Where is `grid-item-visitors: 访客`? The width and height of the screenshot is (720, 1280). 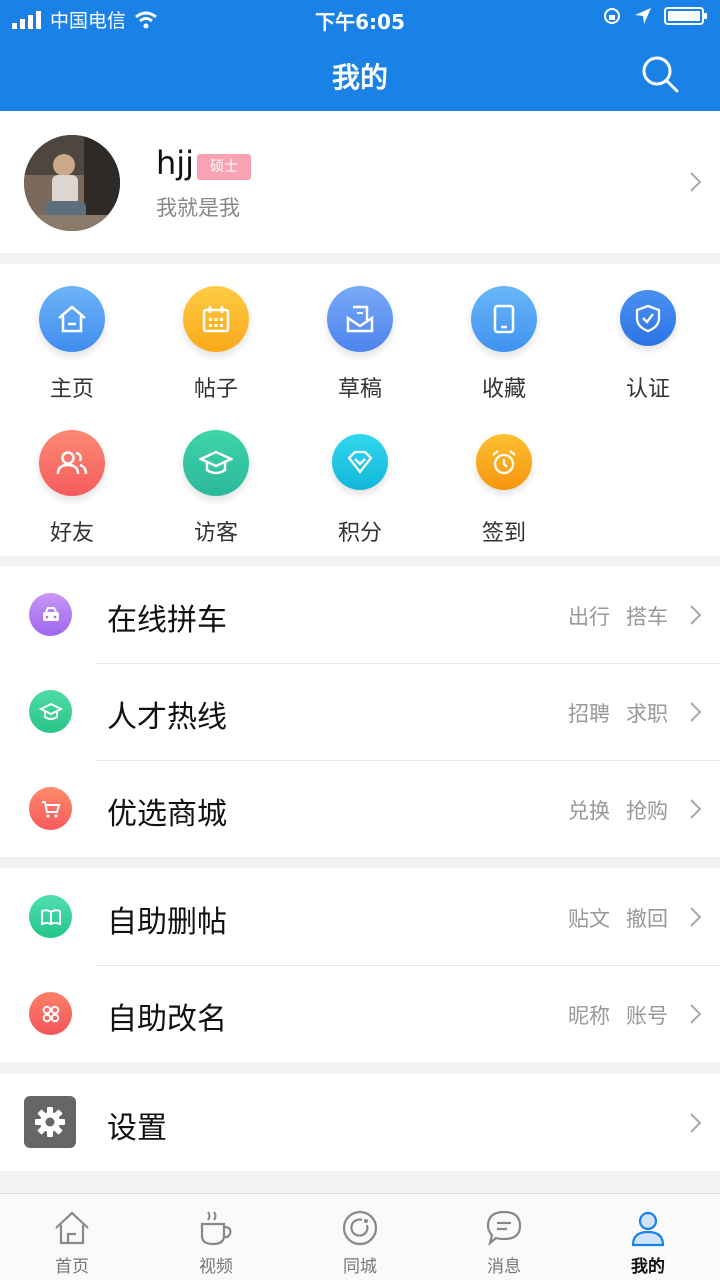
grid-item-visitors: 访客 is located at coordinates (216, 478).